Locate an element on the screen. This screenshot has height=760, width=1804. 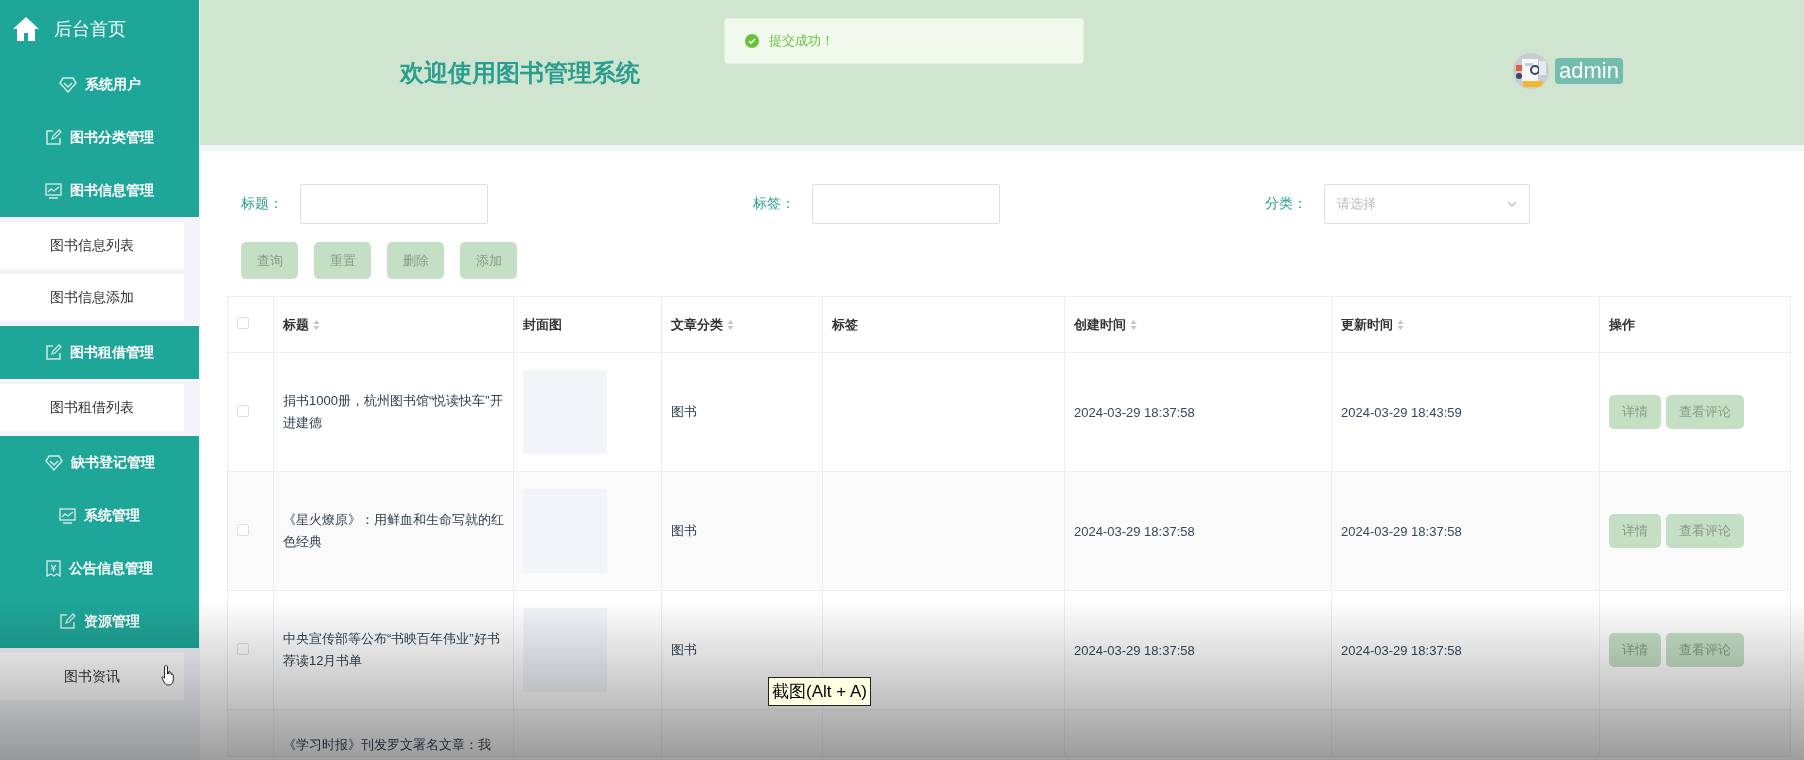
sidebar-subitem: 图书信息添加 is located at coordinates (92, 297).